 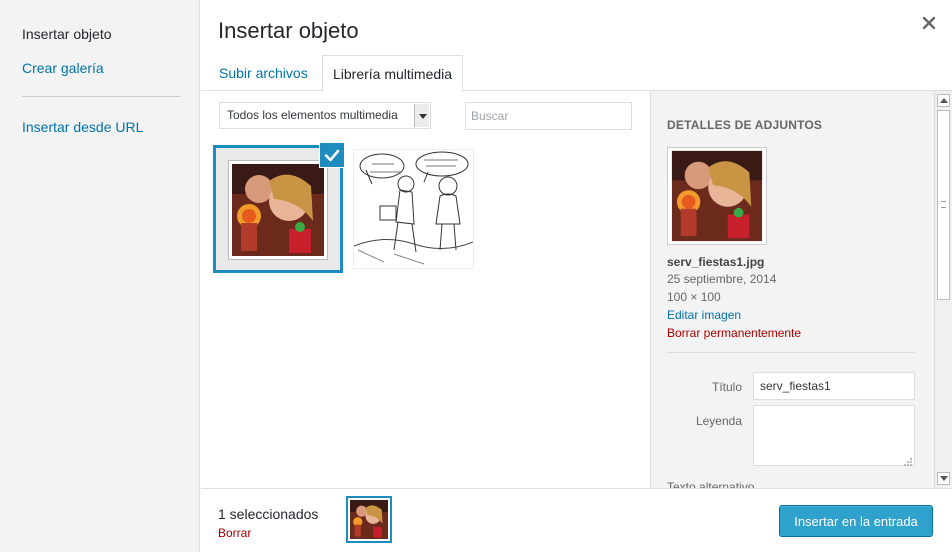 I want to click on media-type-filter-select: Todos los elementos multimedia, so click(x=325, y=115).